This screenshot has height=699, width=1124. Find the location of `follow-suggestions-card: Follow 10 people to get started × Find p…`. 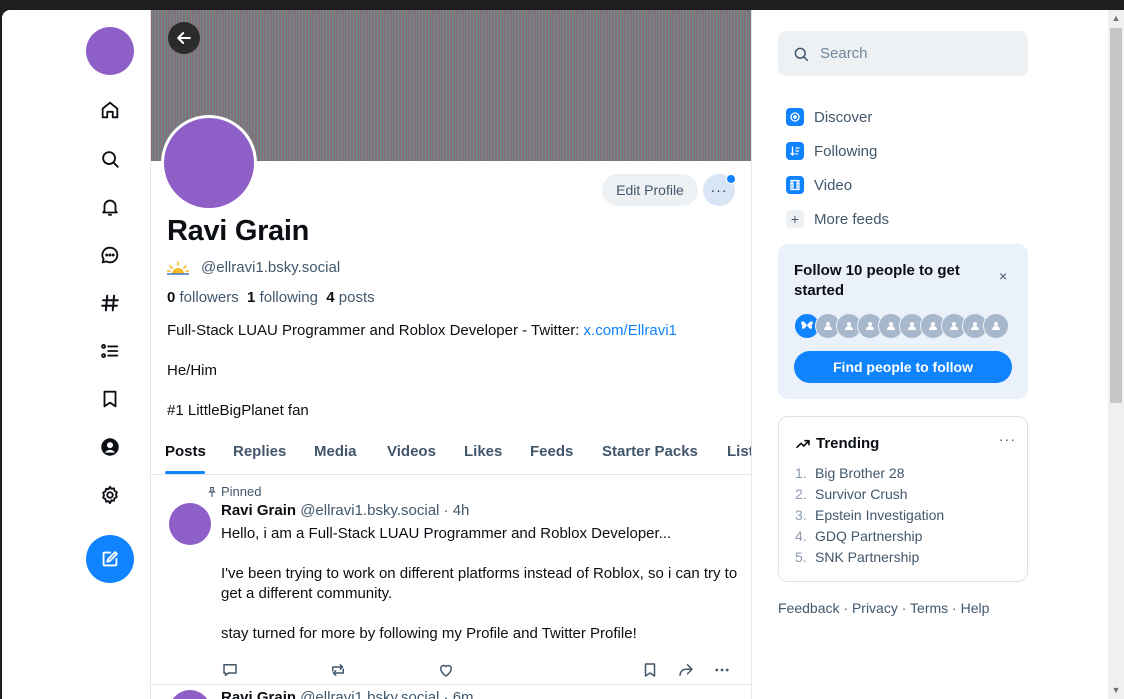

follow-suggestions-card: Follow 10 people to get started × Find p… is located at coordinates (903, 321).